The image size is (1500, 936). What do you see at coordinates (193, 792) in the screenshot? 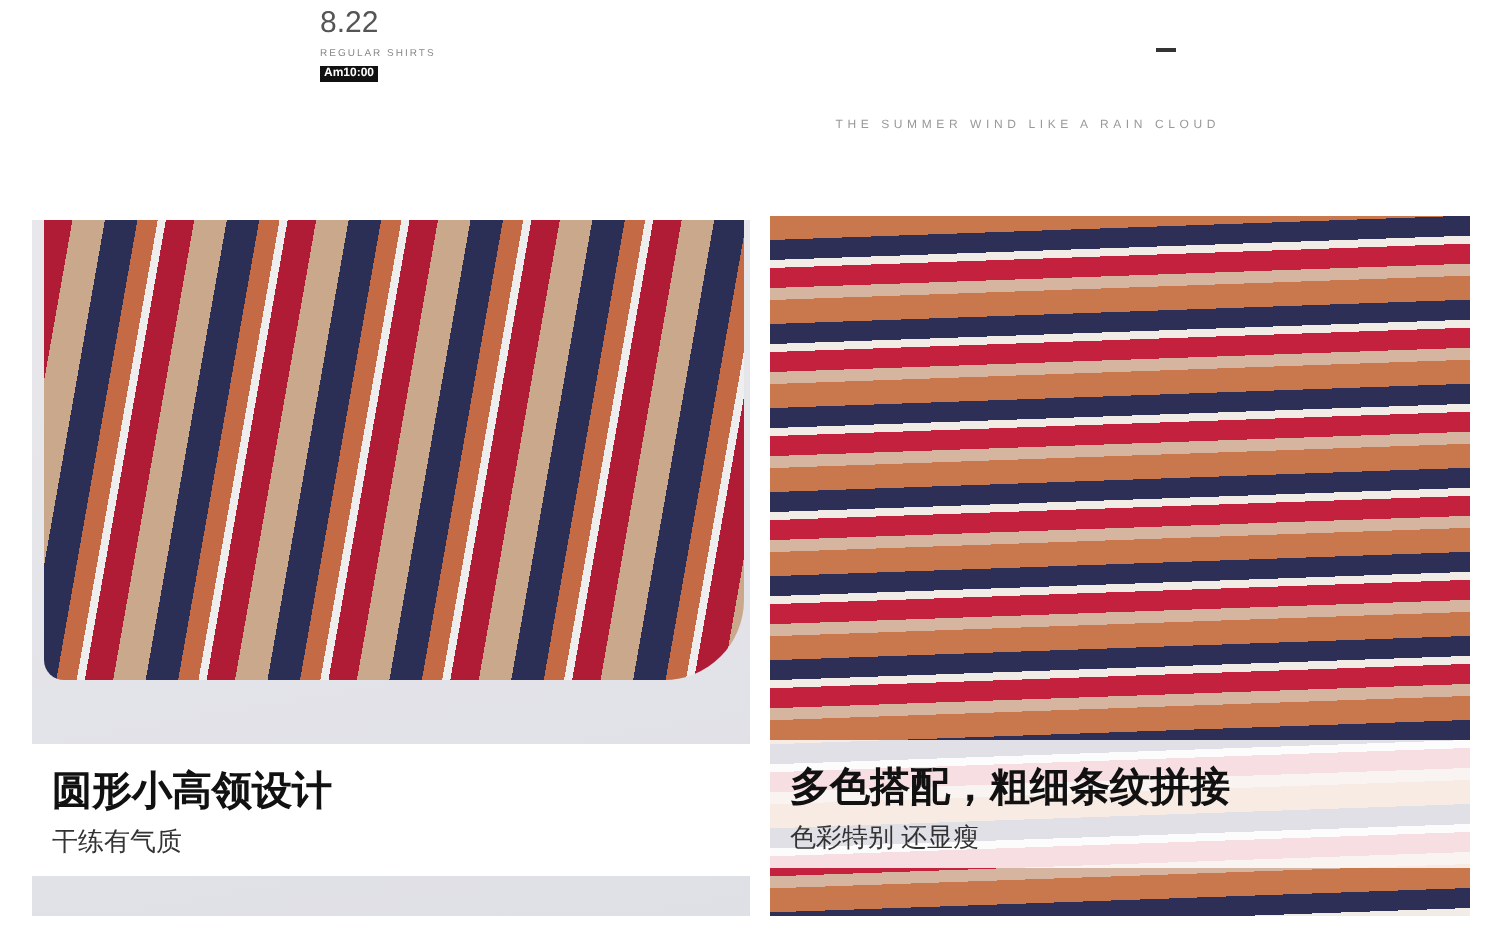
I see `caption-title: 圆形小高领设计` at bounding box center [193, 792].